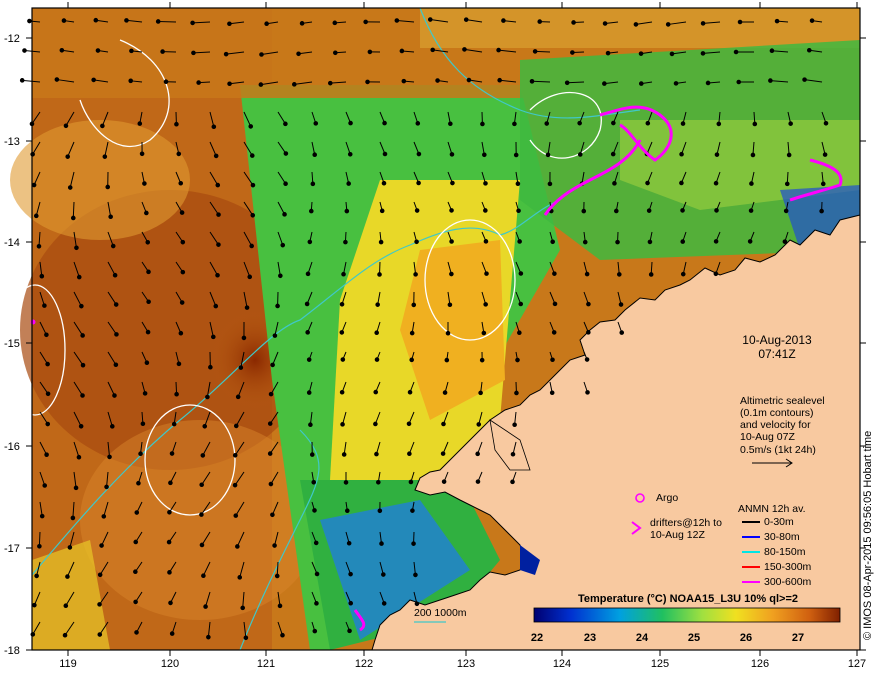  What do you see at coordinates (364, 664) in the screenshot?
I see `lon-label: 122` at bounding box center [364, 664].